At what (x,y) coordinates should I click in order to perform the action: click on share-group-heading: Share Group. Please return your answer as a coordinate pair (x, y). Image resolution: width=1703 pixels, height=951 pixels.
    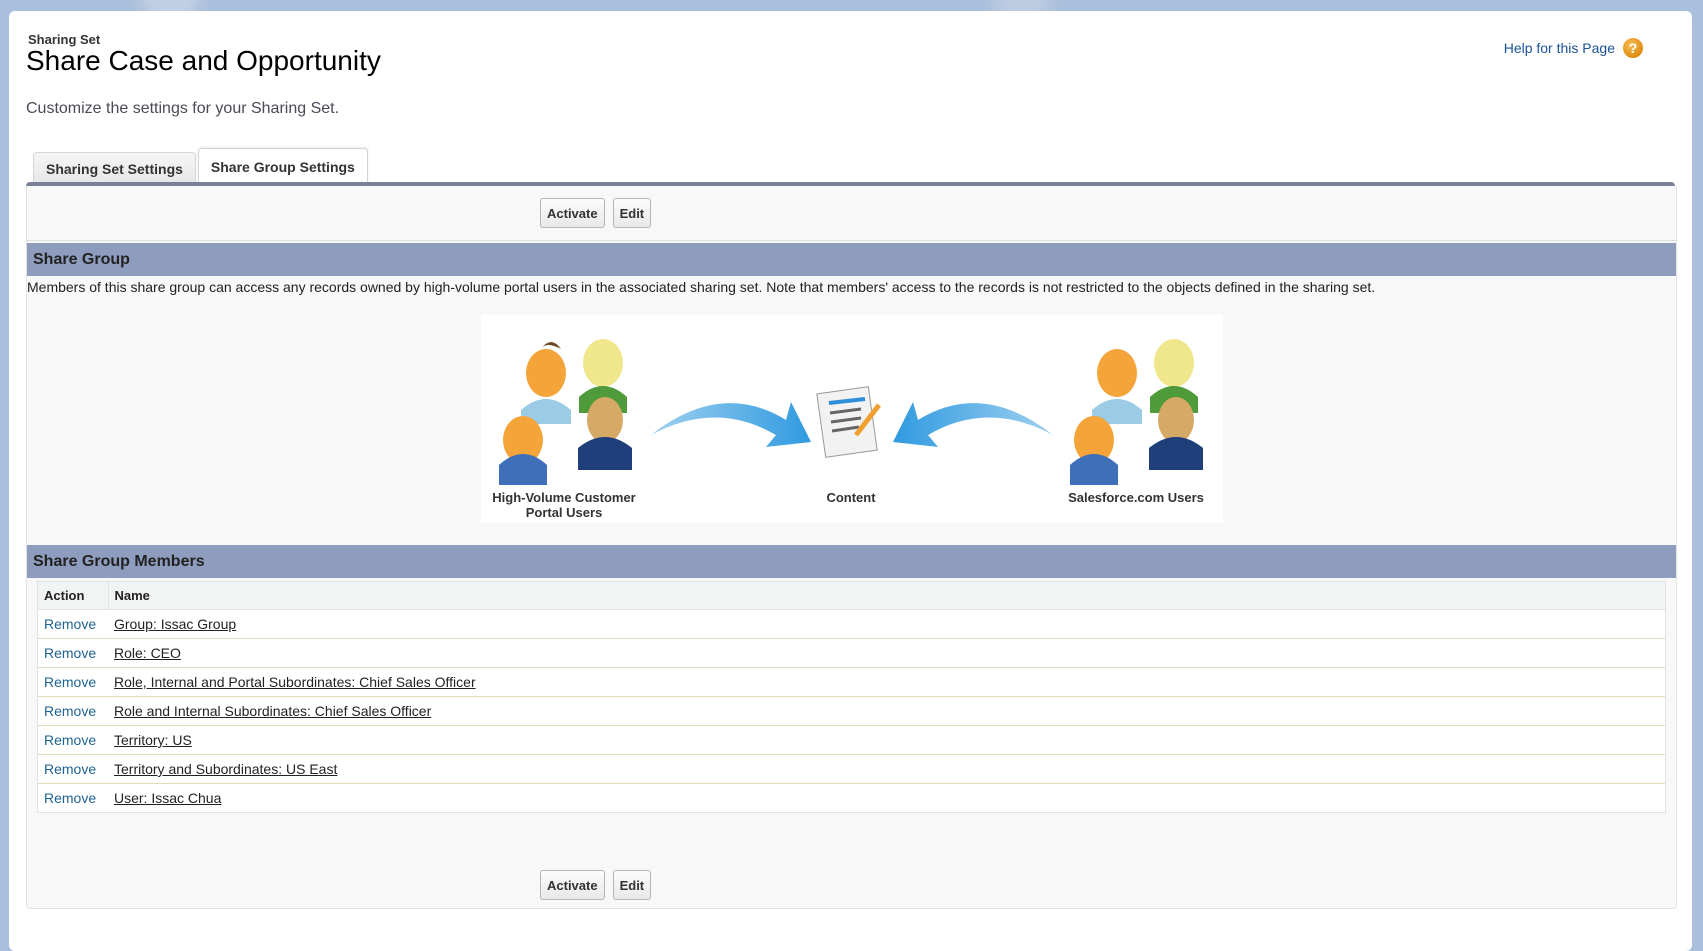
    Looking at the image, I should click on (851, 259).